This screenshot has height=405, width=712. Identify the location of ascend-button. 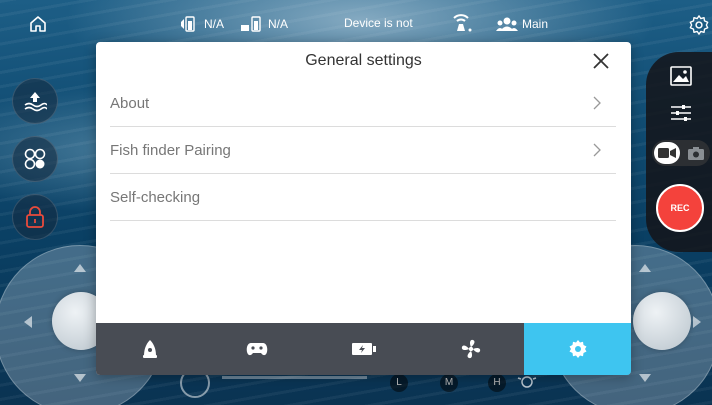
(35, 101).